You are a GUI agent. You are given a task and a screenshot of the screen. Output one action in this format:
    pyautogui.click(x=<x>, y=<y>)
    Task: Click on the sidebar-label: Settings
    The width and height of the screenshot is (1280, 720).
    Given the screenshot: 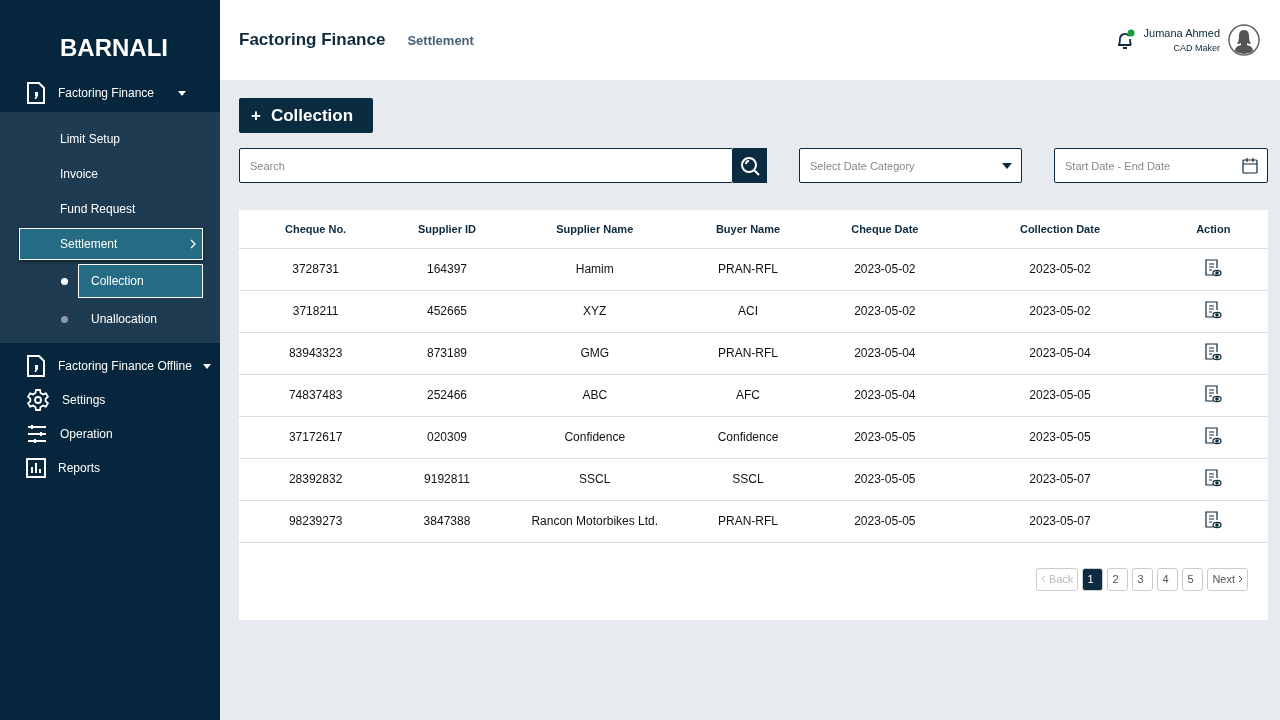 What is the action you would take?
    pyautogui.click(x=84, y=400)
    